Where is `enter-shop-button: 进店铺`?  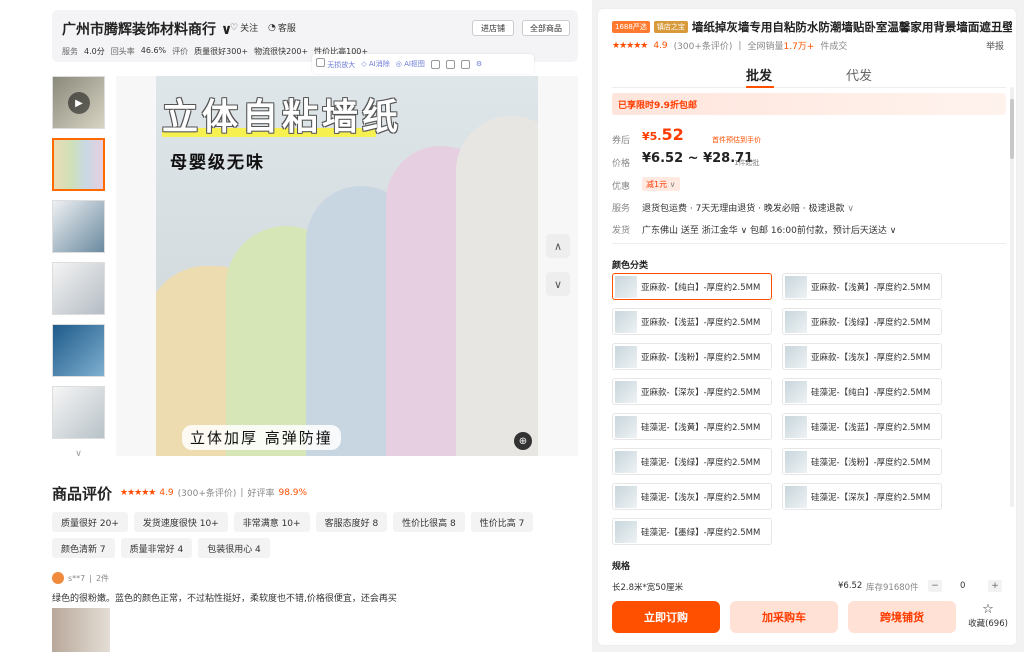 enter-shop-button: 进店铺 is located at coordinates (493, 28).